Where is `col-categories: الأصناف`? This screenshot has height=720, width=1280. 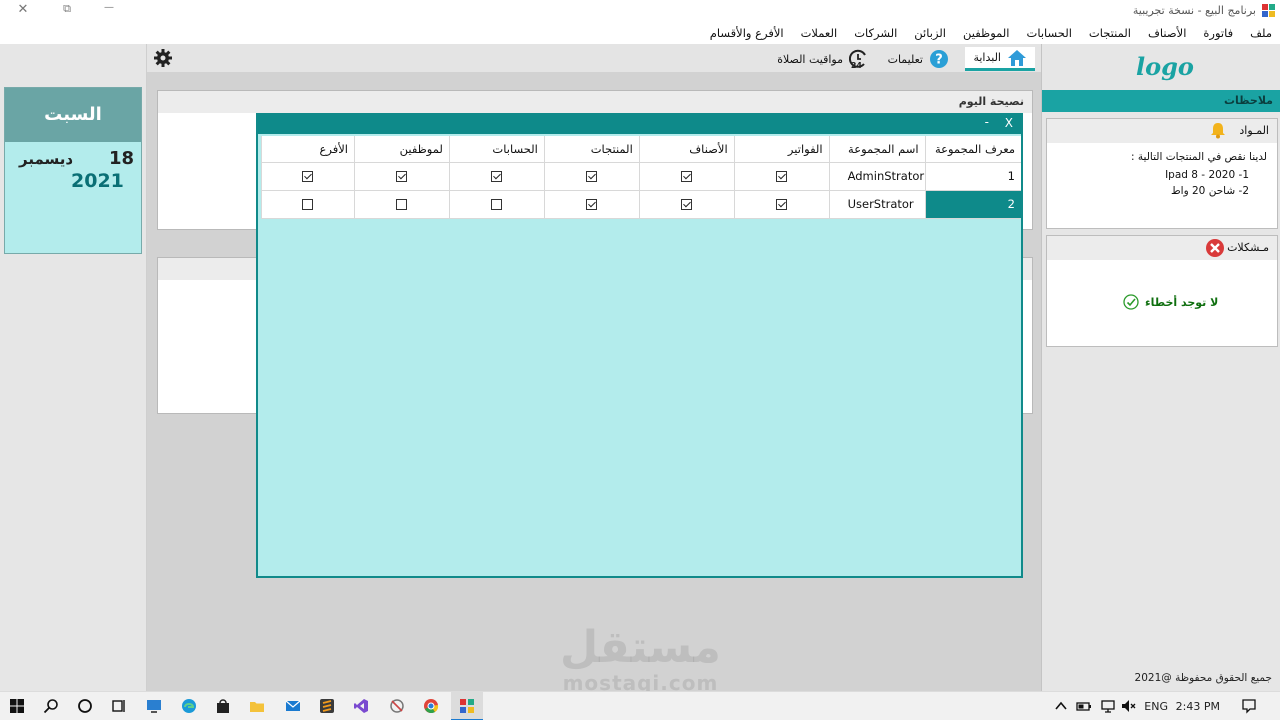
col-categories: الأصناف is located at coordinates (686, 149).